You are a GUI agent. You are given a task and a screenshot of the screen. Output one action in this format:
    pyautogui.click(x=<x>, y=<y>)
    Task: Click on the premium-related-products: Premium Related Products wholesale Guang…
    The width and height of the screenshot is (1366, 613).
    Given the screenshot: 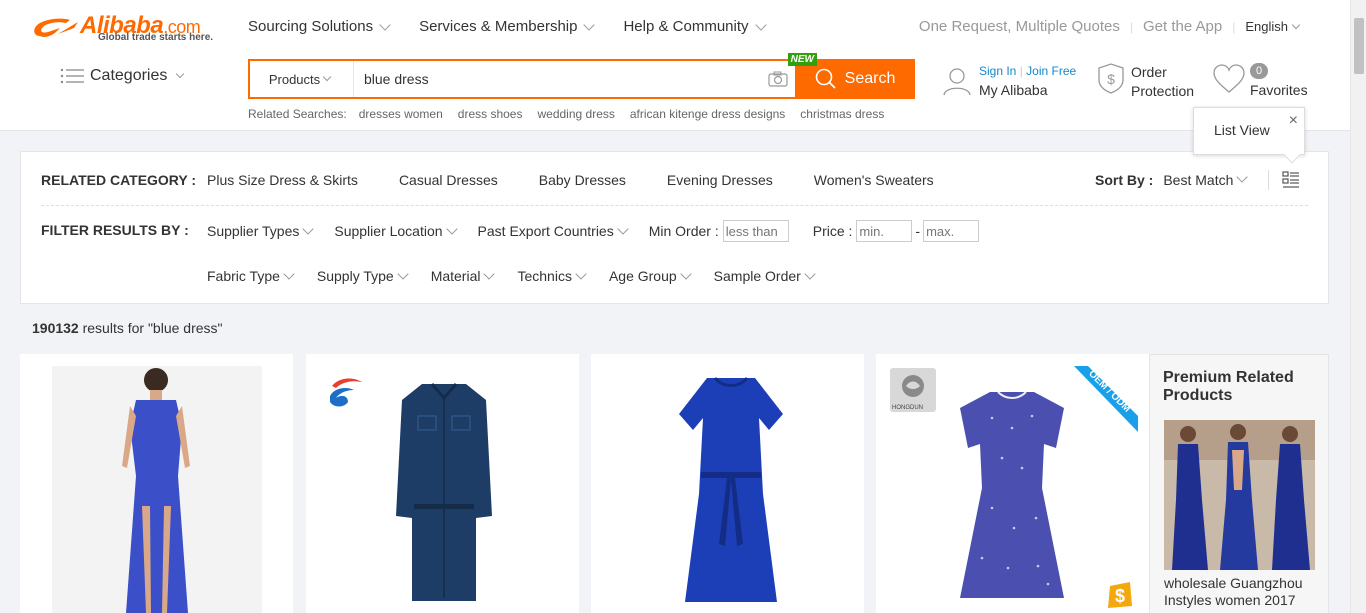 What is the action you would take?
    pyautogui.click(x=1239, y=483)
    